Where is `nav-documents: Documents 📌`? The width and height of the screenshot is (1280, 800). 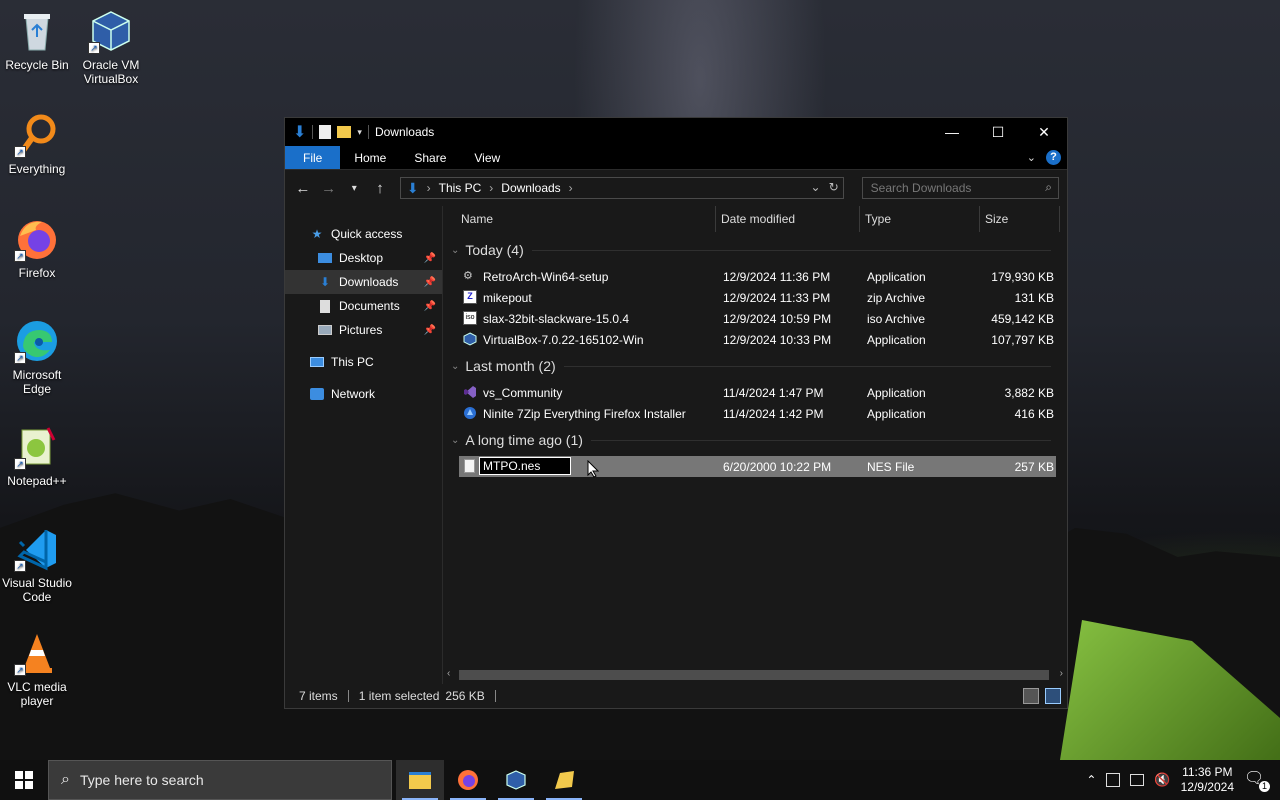 nav-documents: Documents 📌 is located at coordinates (363, 306).